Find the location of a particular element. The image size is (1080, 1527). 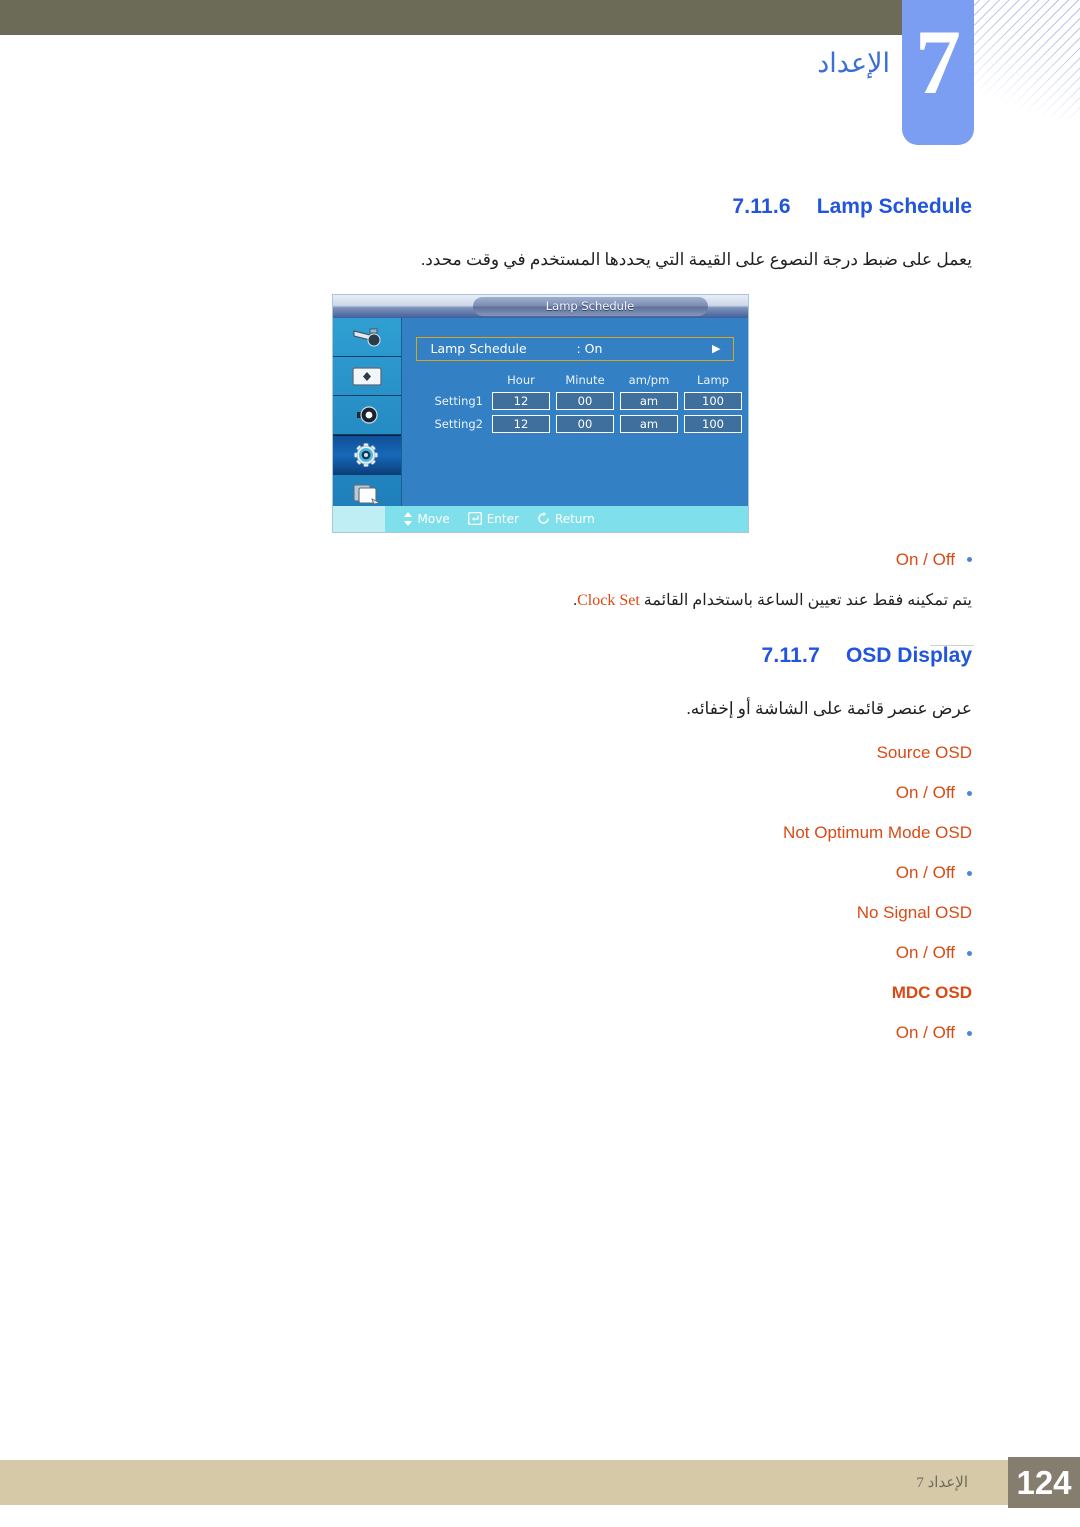

no-signal-osd-options: On / Off is located at coordinates (925, 952).